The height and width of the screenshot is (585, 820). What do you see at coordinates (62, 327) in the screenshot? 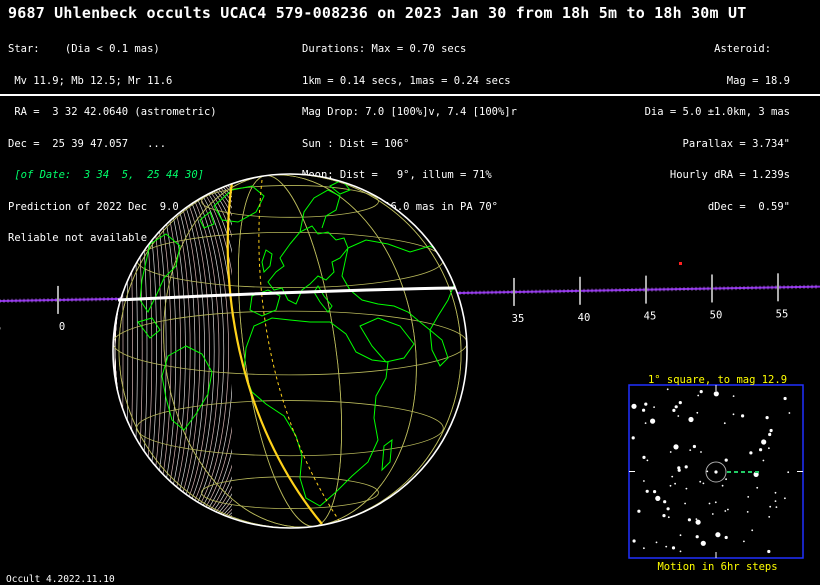
I see `time-tick-label: 0` at bounding box center [62, 327].